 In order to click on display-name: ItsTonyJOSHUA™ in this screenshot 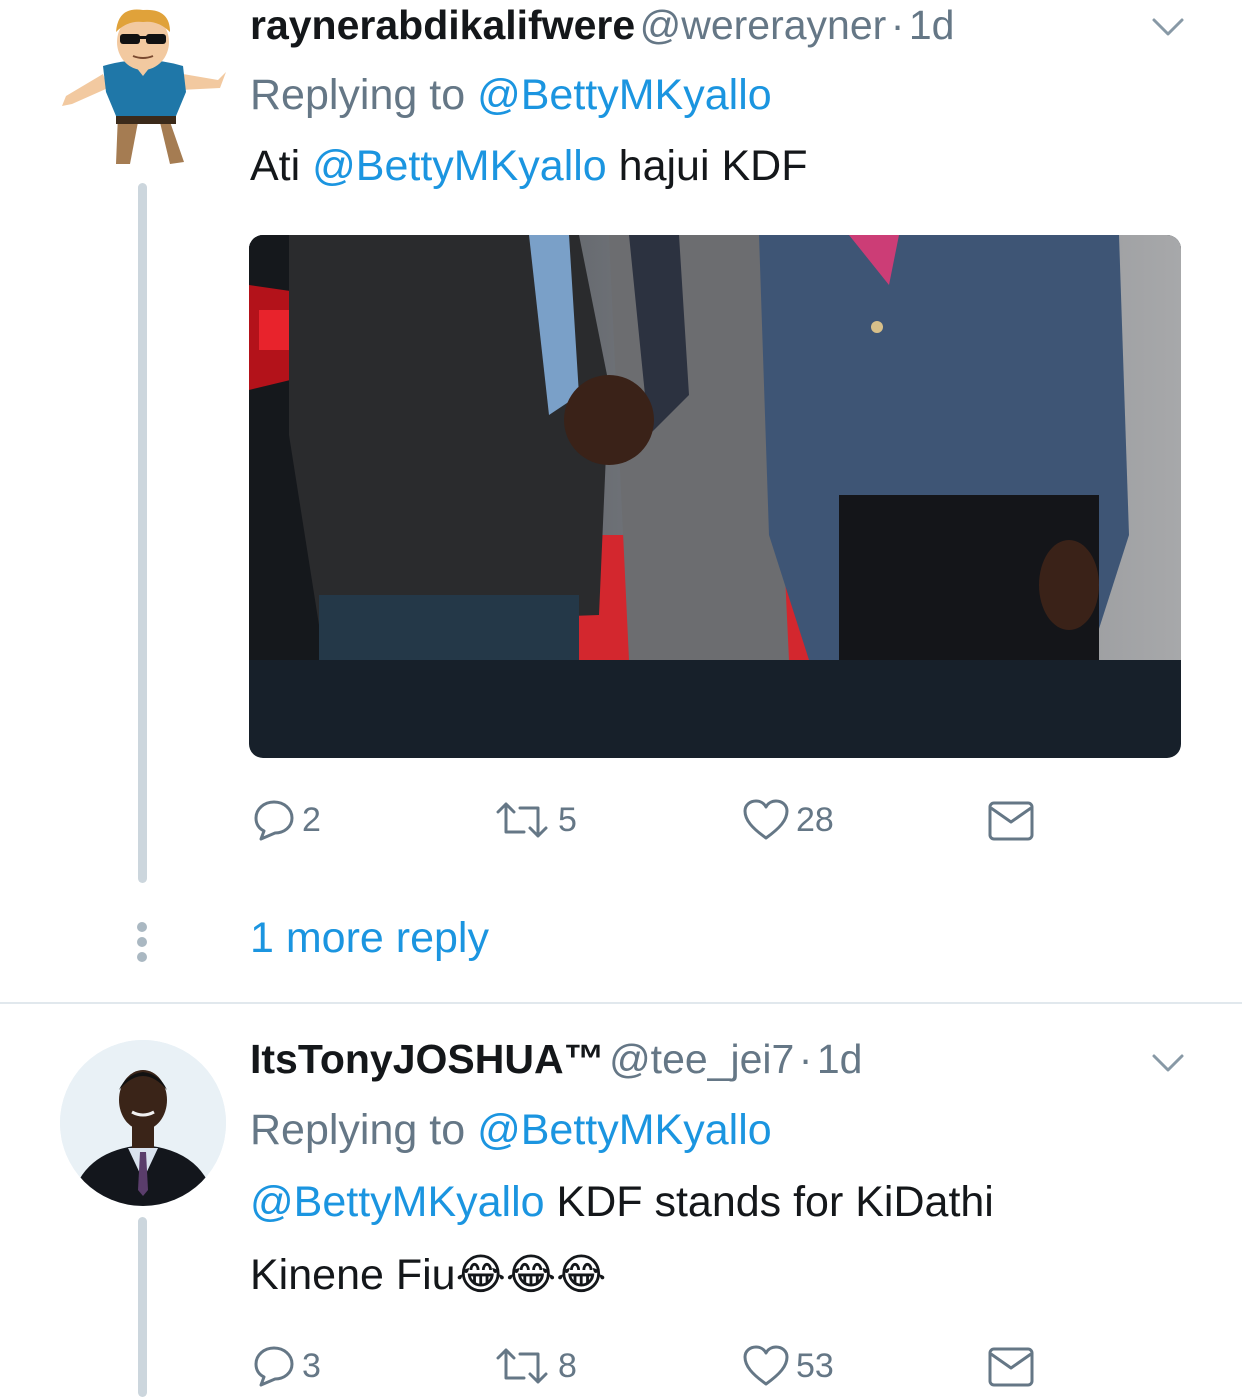, I will do `click(427, 1059)`.